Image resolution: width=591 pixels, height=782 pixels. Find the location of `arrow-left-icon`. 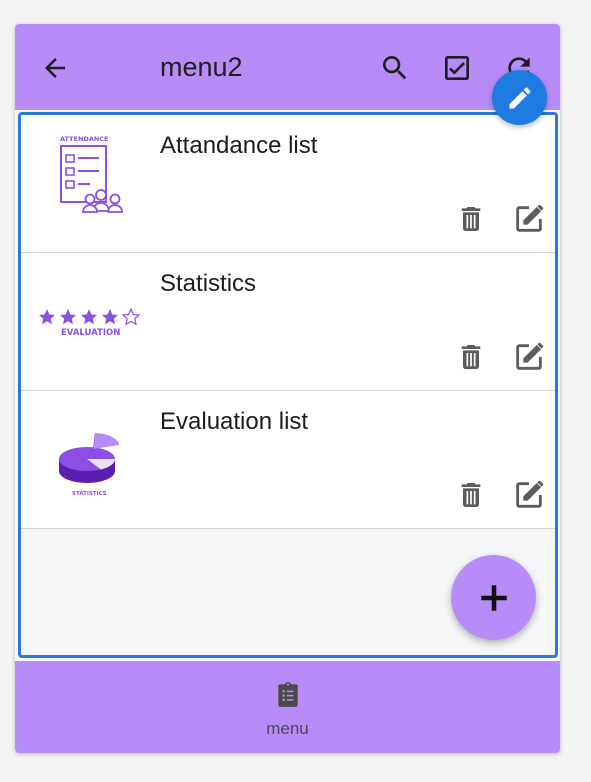

arrow-left-icon is located at coordinates (55, 68).